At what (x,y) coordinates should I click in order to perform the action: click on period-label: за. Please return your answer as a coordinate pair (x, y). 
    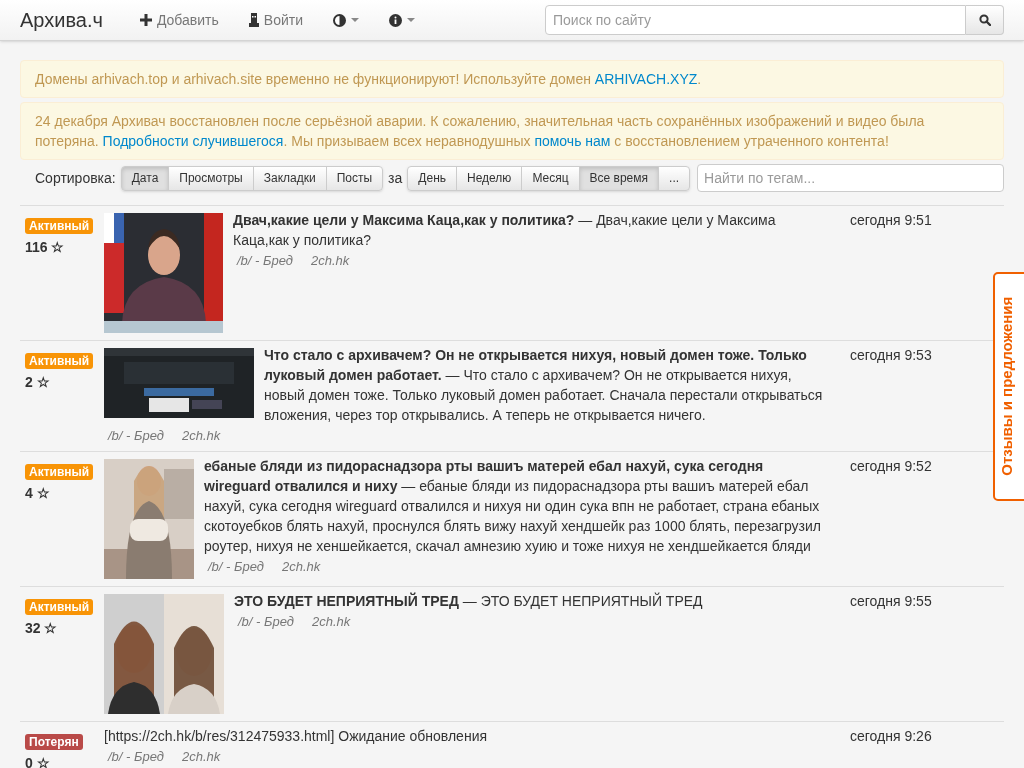
    Looking at the image, I should click on (395, 178).